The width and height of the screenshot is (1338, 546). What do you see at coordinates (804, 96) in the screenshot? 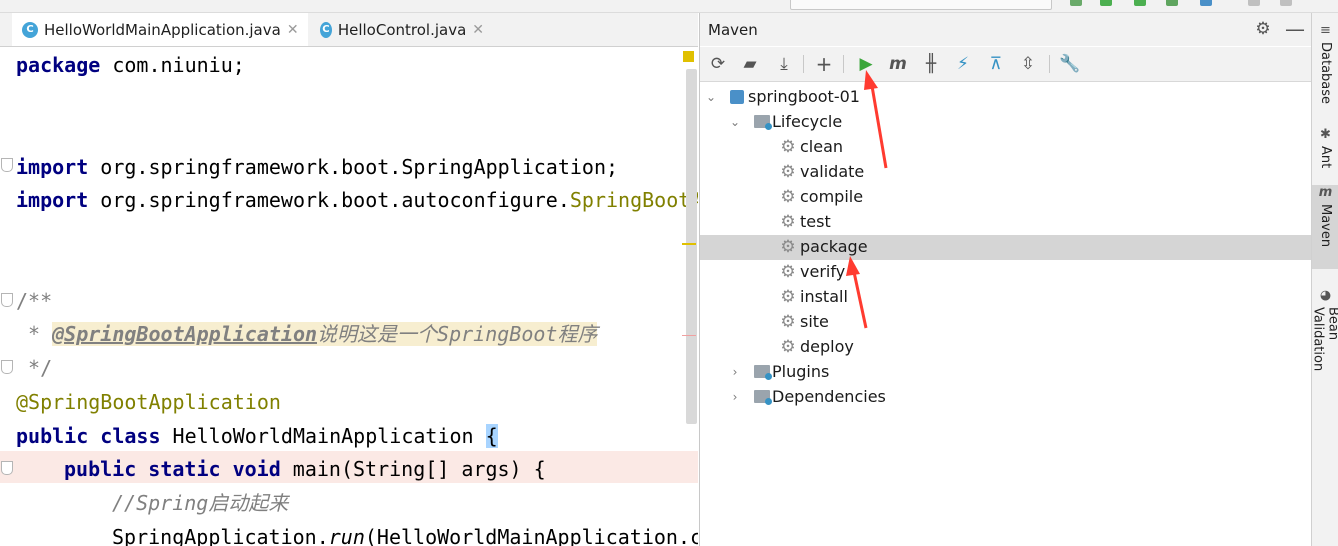
I see `project-label: springboot-01` at bounding box center [804, 96].